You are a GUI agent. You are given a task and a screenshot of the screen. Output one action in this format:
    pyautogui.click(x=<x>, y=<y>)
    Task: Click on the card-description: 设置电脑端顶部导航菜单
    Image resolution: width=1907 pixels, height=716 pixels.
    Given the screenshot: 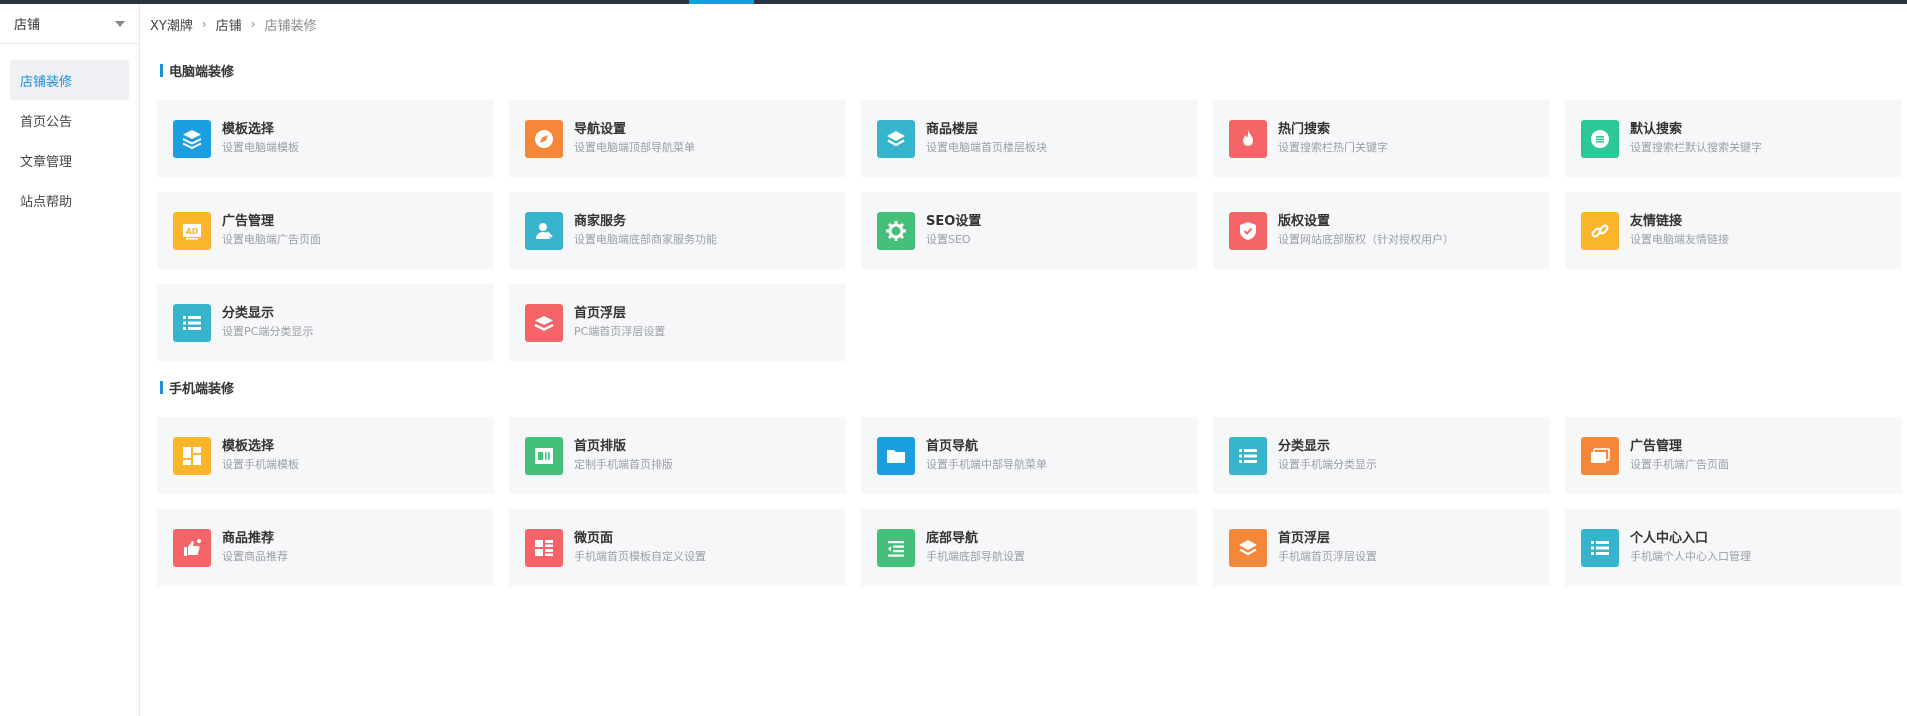 What is the action you would take?
    pyautogui.click(x=634, y=147)
    